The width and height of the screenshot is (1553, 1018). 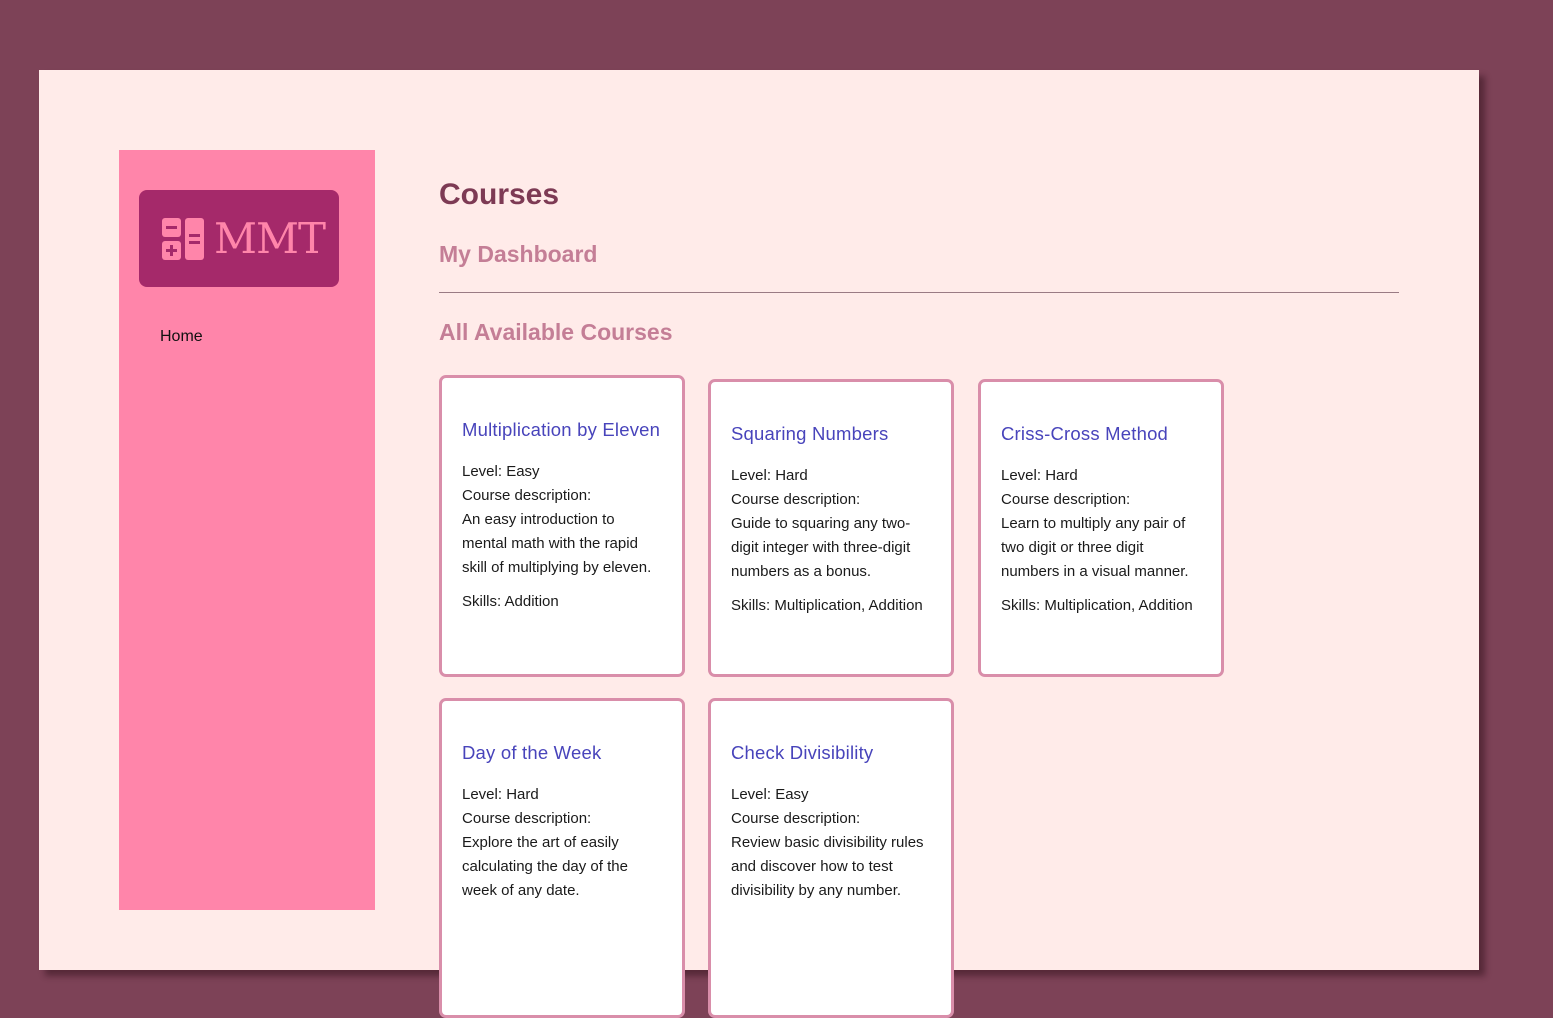 I want to click on nav-home-link: Home, so click(x=181, y=337).